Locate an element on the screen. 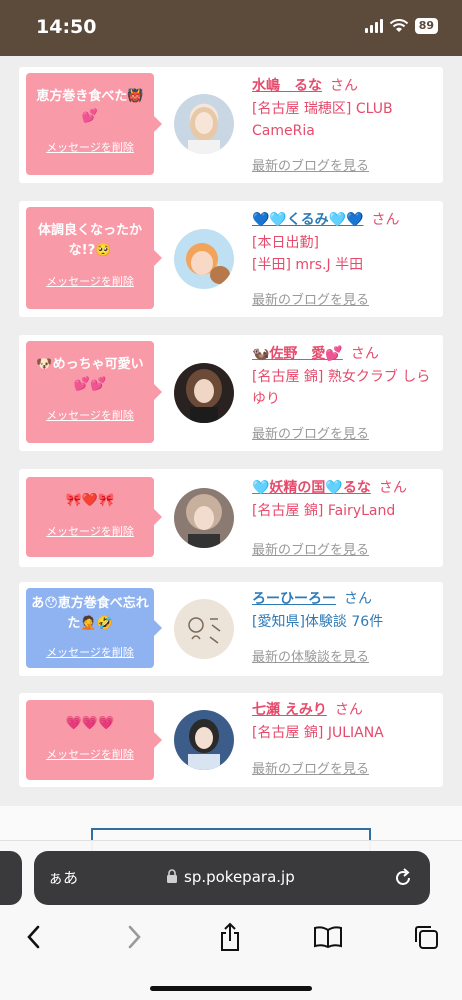 The image size is (462, 1000). message-bubble: 🐶めっちゃ可愛い💕💕 メッセージを削除 is located at coordinates (94, 392).